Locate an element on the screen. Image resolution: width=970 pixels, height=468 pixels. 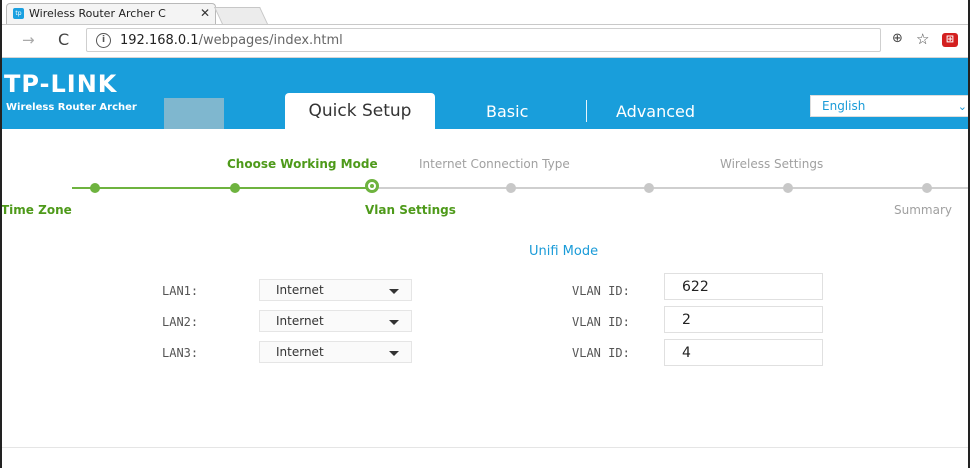
nav-divider is located at coordinates (586, 111).